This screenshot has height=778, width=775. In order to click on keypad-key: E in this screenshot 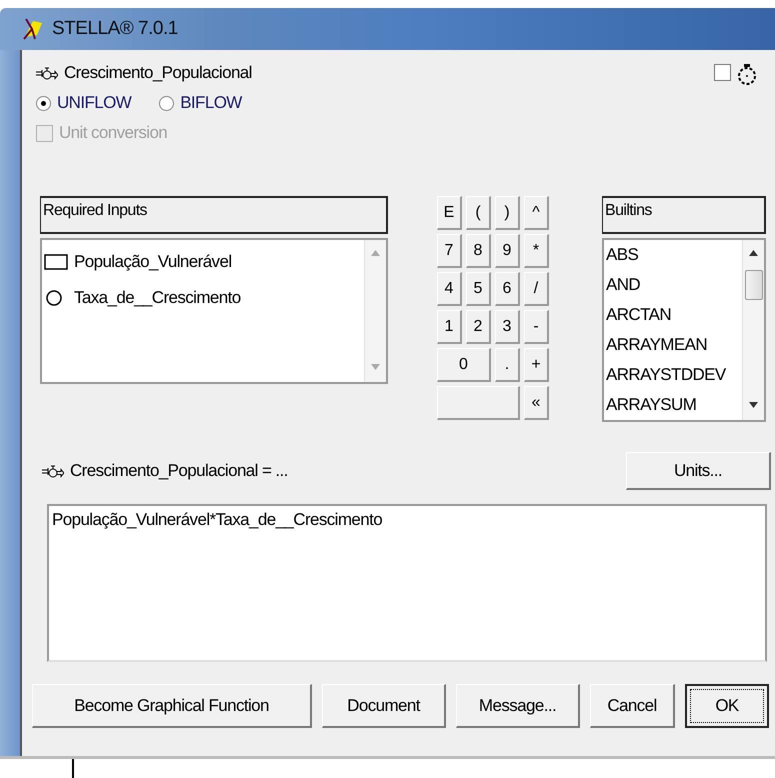, I will do `click(449, 213)`.